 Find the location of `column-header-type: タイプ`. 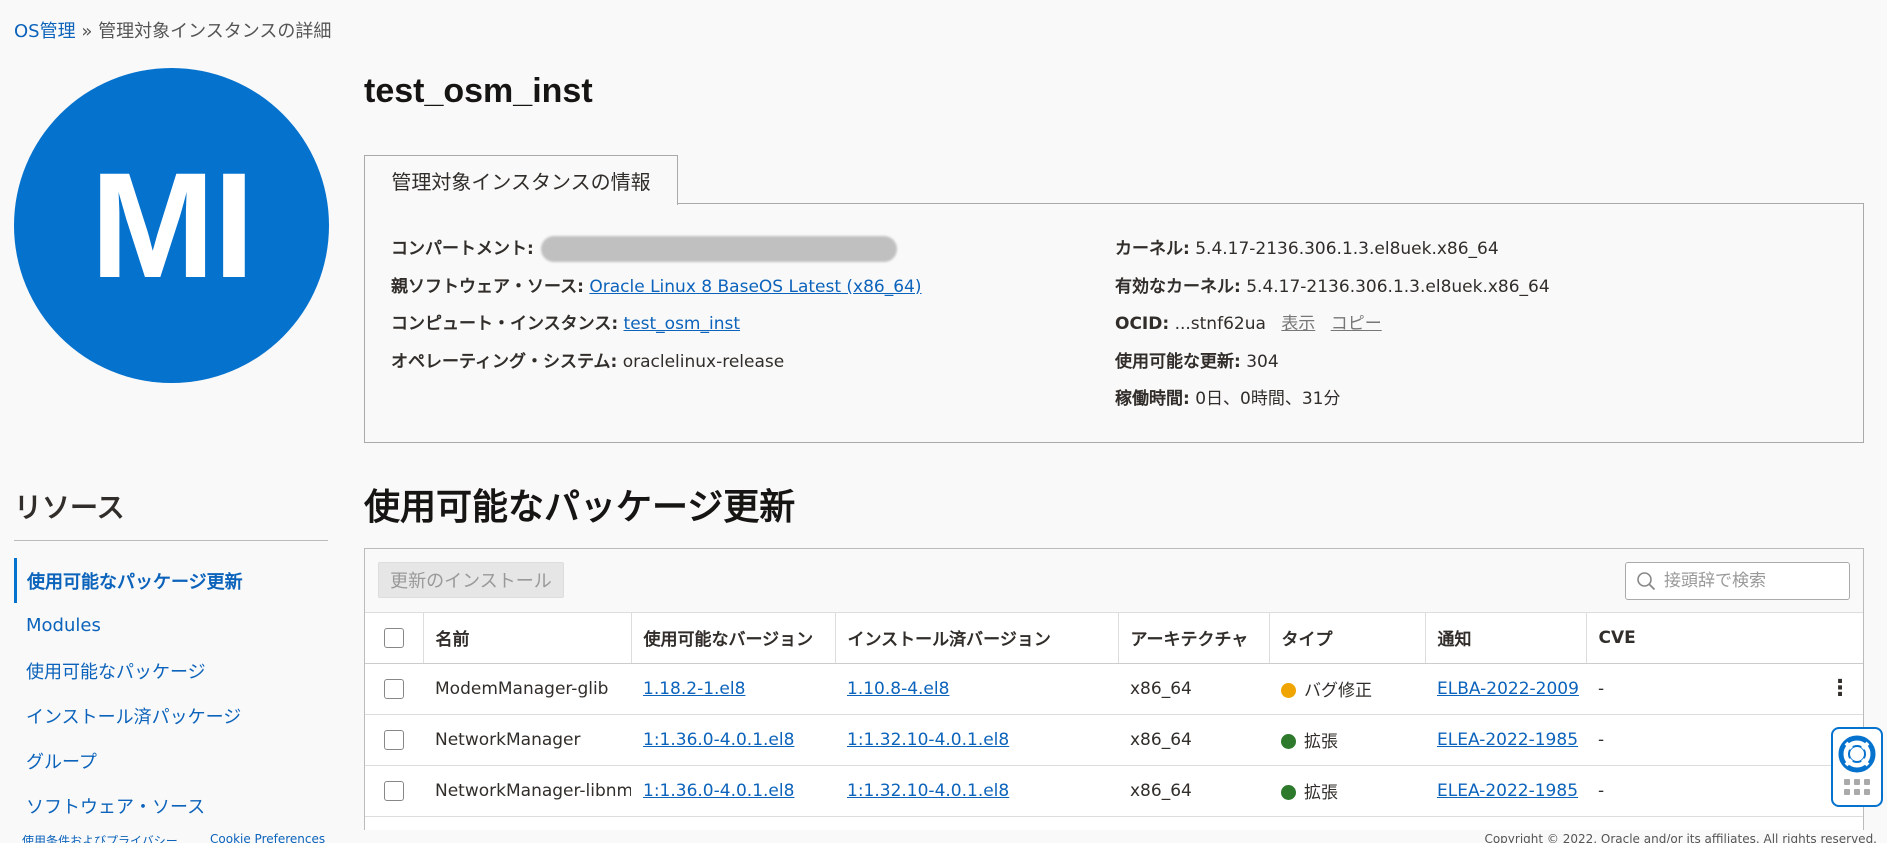

column-header-type: タイプ is located at coordinates (1347, 638).